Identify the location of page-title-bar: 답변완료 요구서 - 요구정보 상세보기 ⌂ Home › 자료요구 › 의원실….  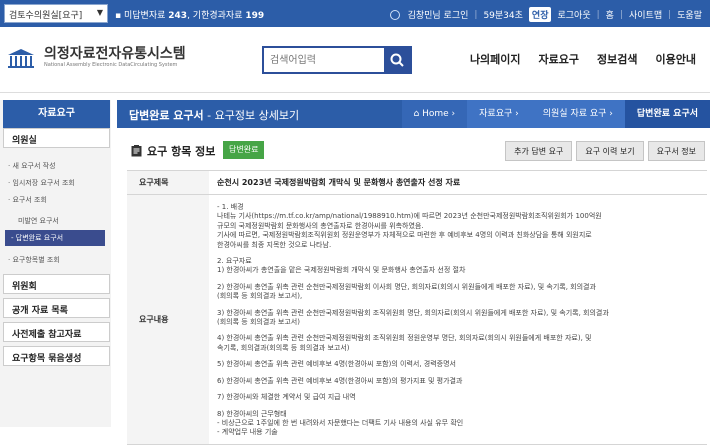
(413, 114).